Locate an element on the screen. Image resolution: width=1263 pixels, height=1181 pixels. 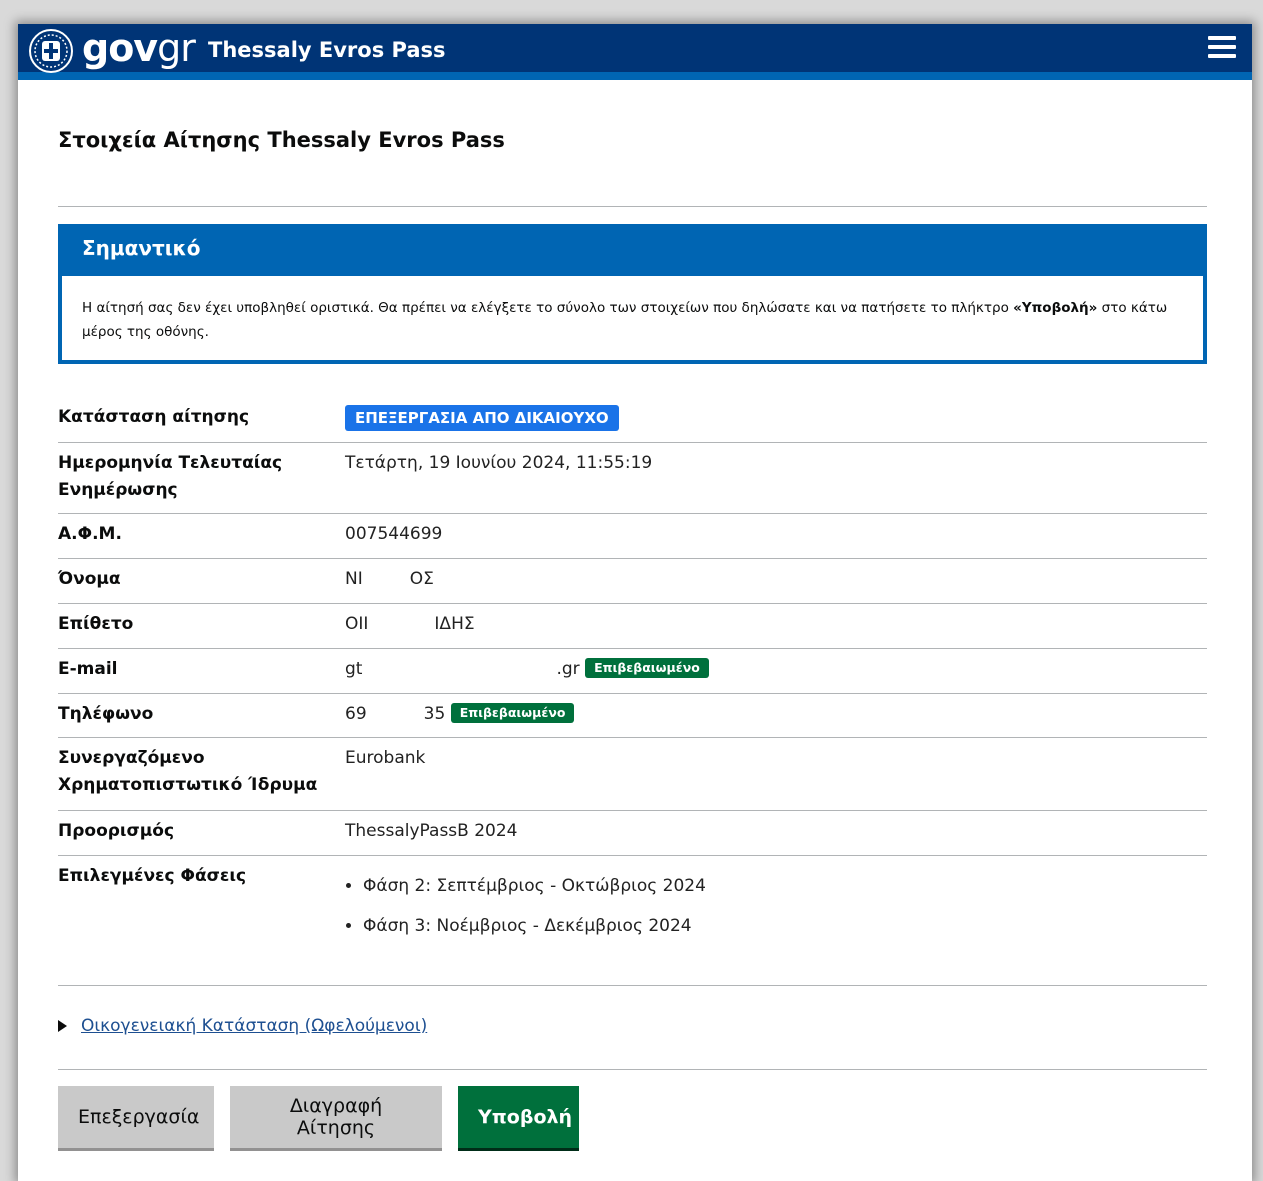
row-name: Όνομα ΝΙ ΟΣ is located at coordinates (632, 581).